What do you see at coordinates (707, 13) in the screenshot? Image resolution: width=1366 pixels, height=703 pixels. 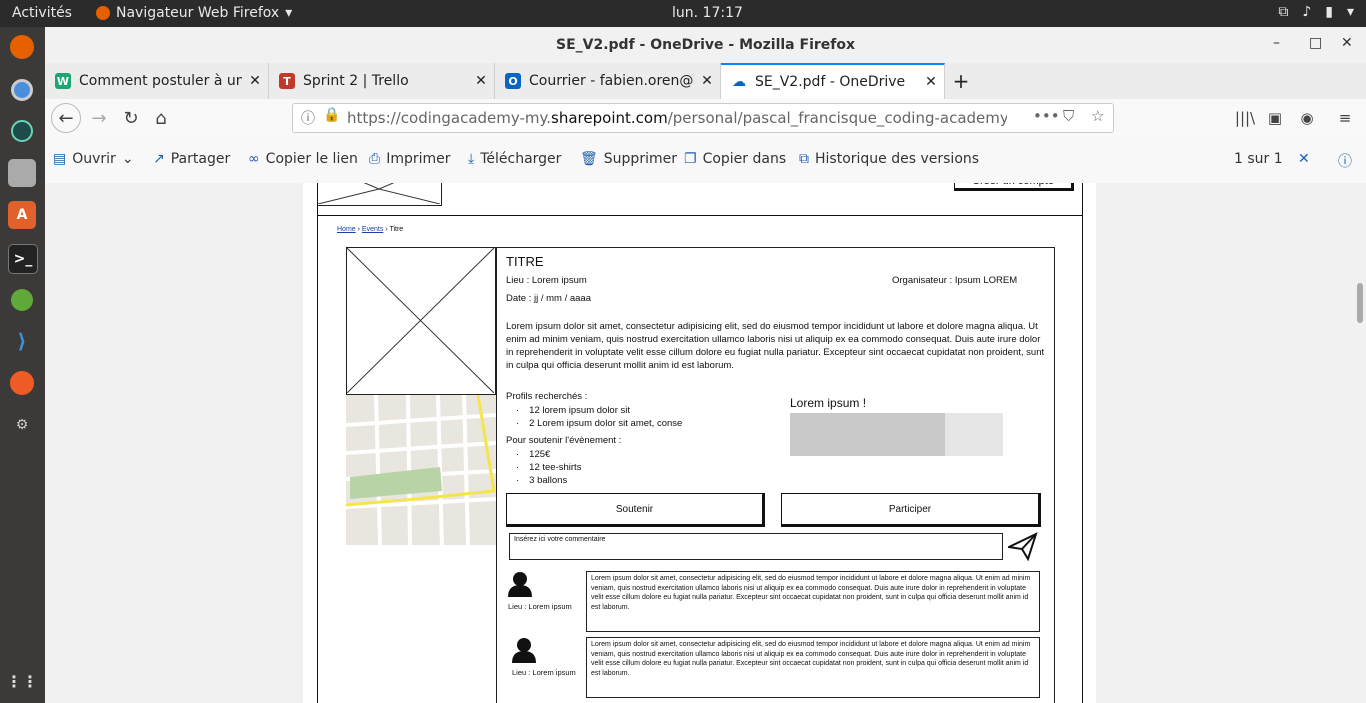 I see `clock: lun. 17:17` at bounding box center [707, 13].